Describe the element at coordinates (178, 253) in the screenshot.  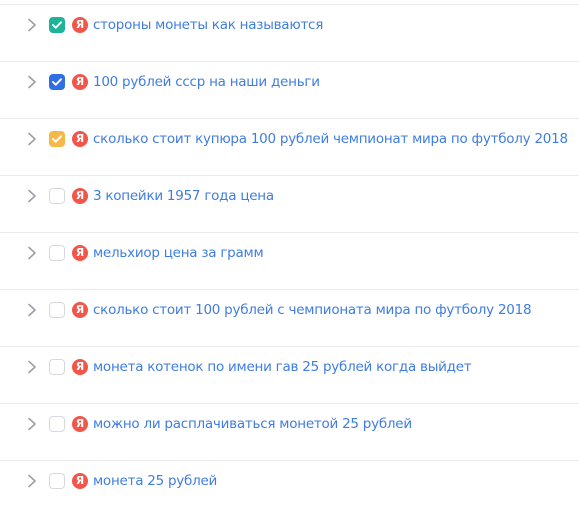
I see `query-link: мельхиор цена за грамм` at that location.